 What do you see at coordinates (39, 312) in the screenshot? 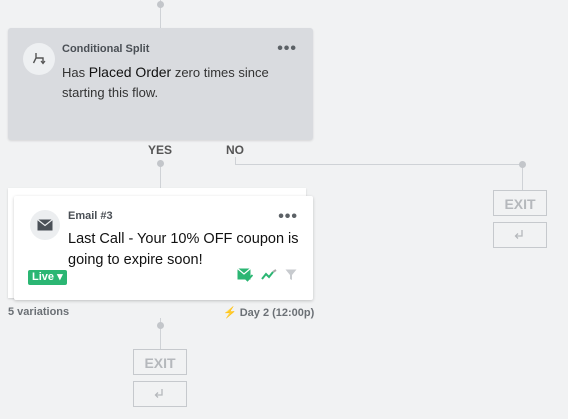
I see `email-variations-count: 5 variations` at bounding box center [39, 312].